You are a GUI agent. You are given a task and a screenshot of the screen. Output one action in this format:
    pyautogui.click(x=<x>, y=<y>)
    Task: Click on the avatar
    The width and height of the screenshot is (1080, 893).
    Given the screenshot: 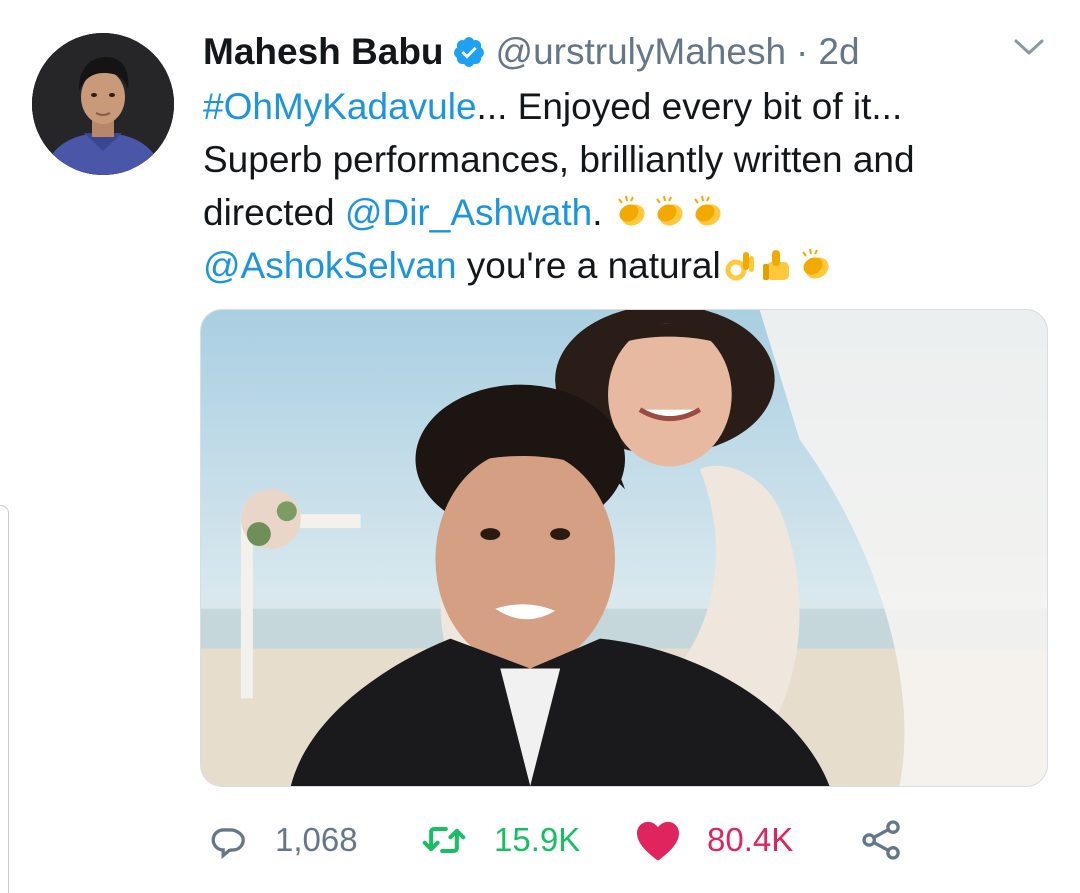 What is the action you would take?
    pyautogui.click(x=103, y=104)
    